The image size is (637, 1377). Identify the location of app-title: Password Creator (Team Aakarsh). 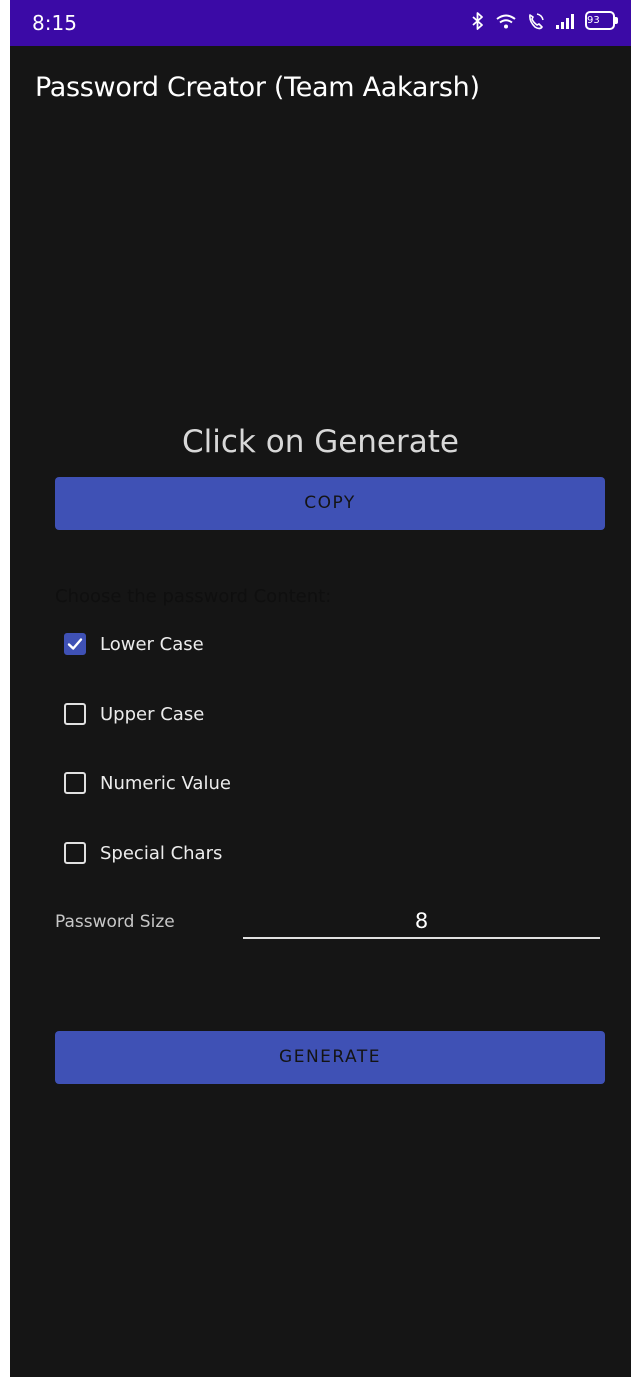
(257, 87).